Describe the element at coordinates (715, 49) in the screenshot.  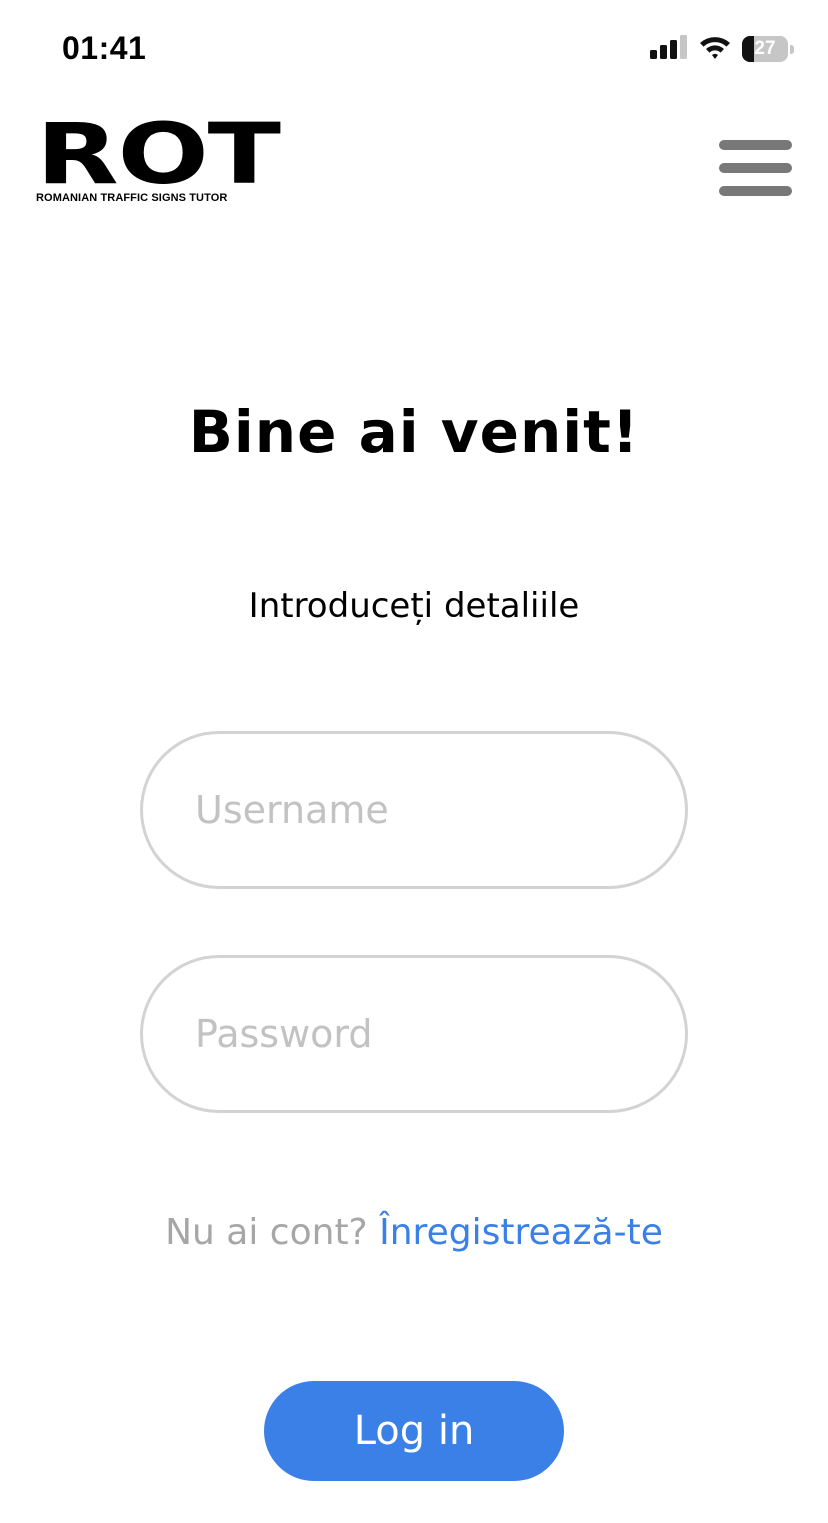
I see `wifi-icon` at that location.